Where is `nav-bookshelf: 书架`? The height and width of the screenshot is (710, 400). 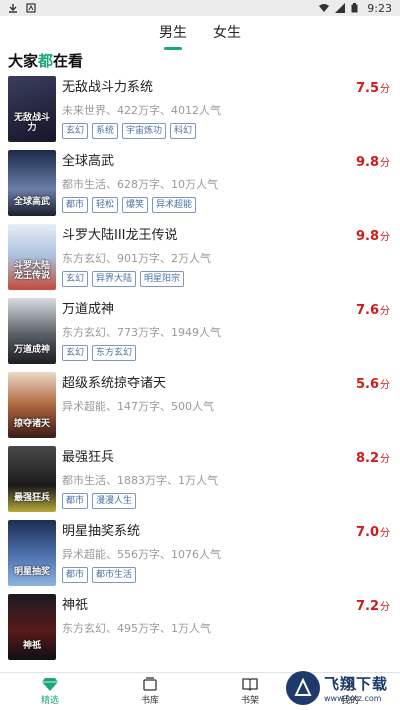 nav-bookshelf: 书架 is located at coordinates (250, 691).